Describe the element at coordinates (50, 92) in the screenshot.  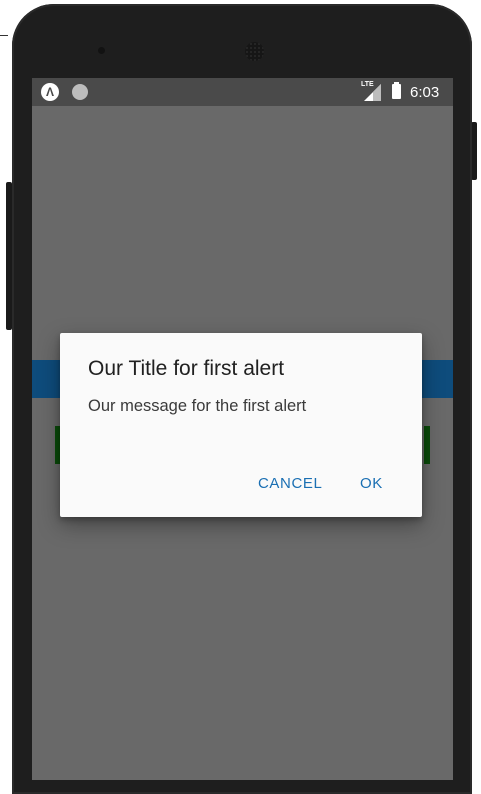
I see `app-notification-icon: Λ` at that location.